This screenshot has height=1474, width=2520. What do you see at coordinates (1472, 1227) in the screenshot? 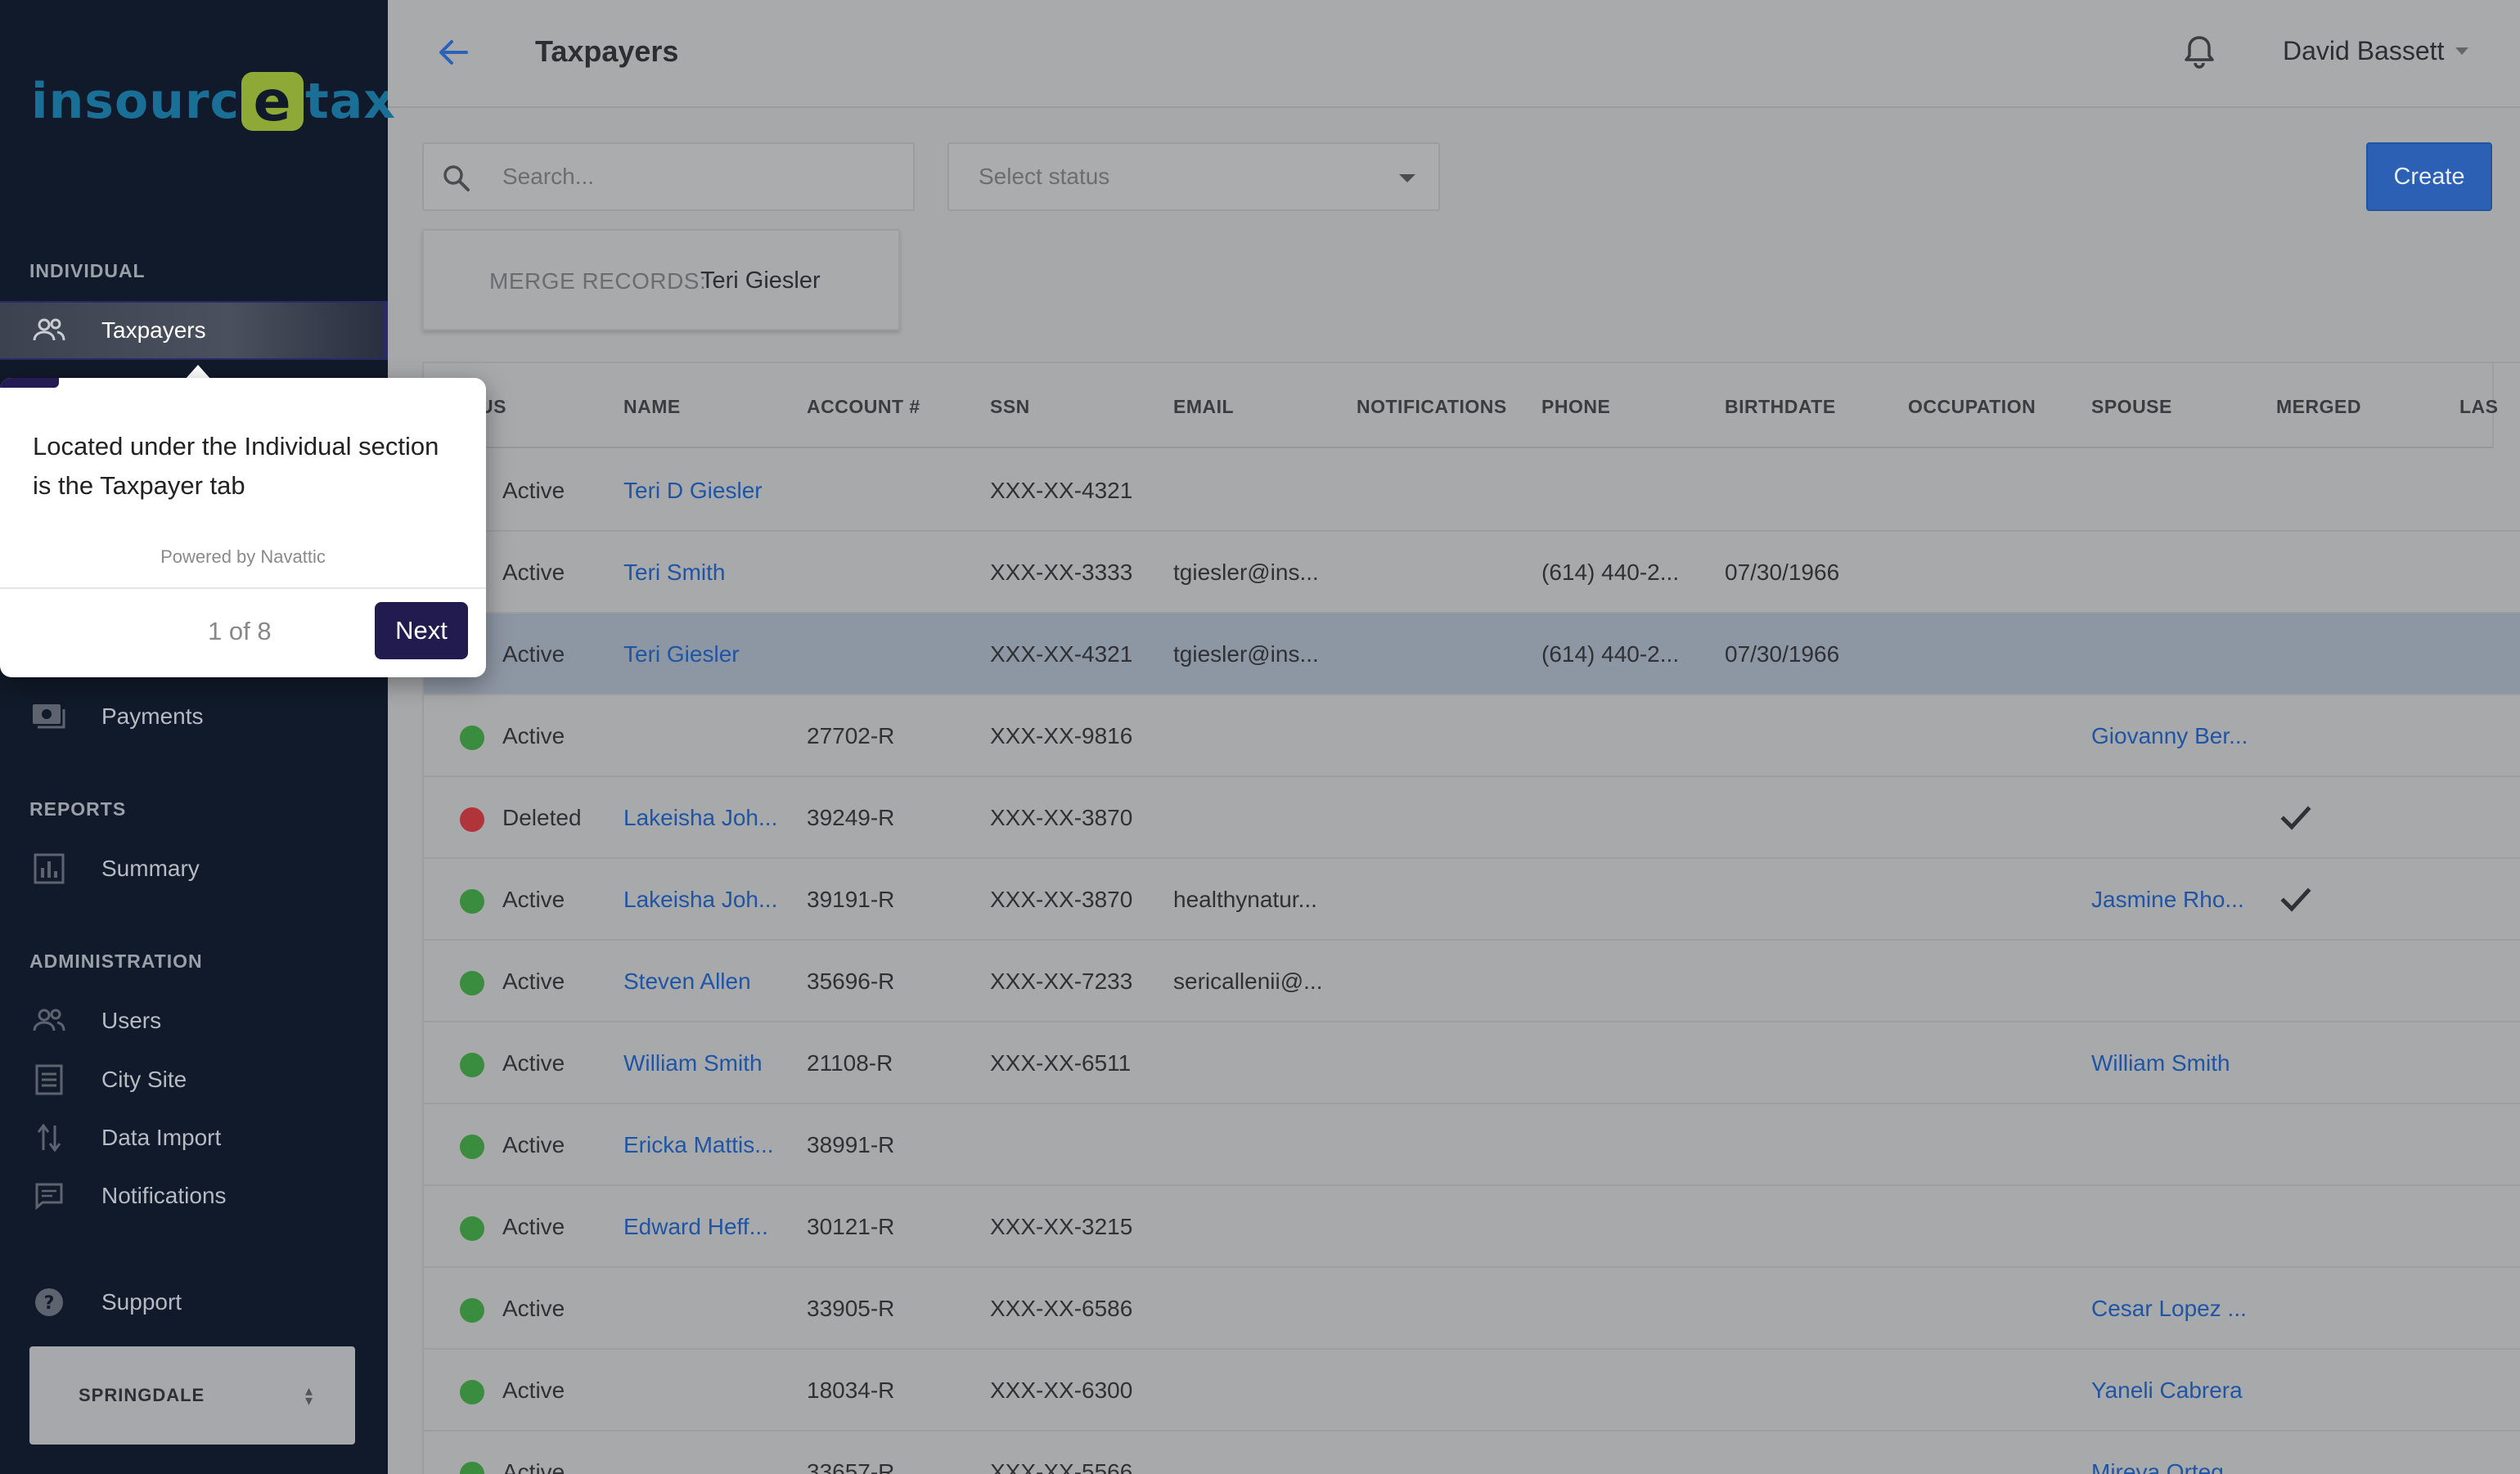
I see `table-row: Active Edward Heff... 30121-R XXX-XX-3215` at bounding box center [1472, 1227].